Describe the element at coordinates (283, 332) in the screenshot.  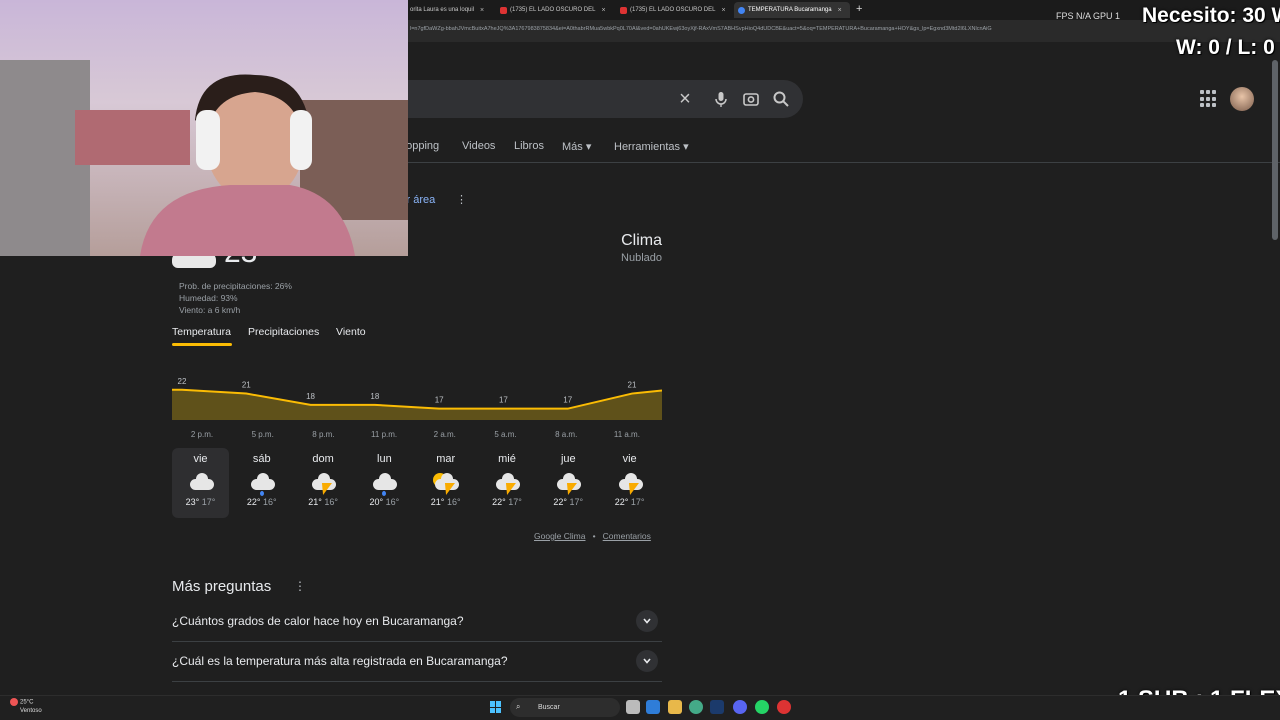
I see `tab-precipitation: Precipitaciones` at that location.